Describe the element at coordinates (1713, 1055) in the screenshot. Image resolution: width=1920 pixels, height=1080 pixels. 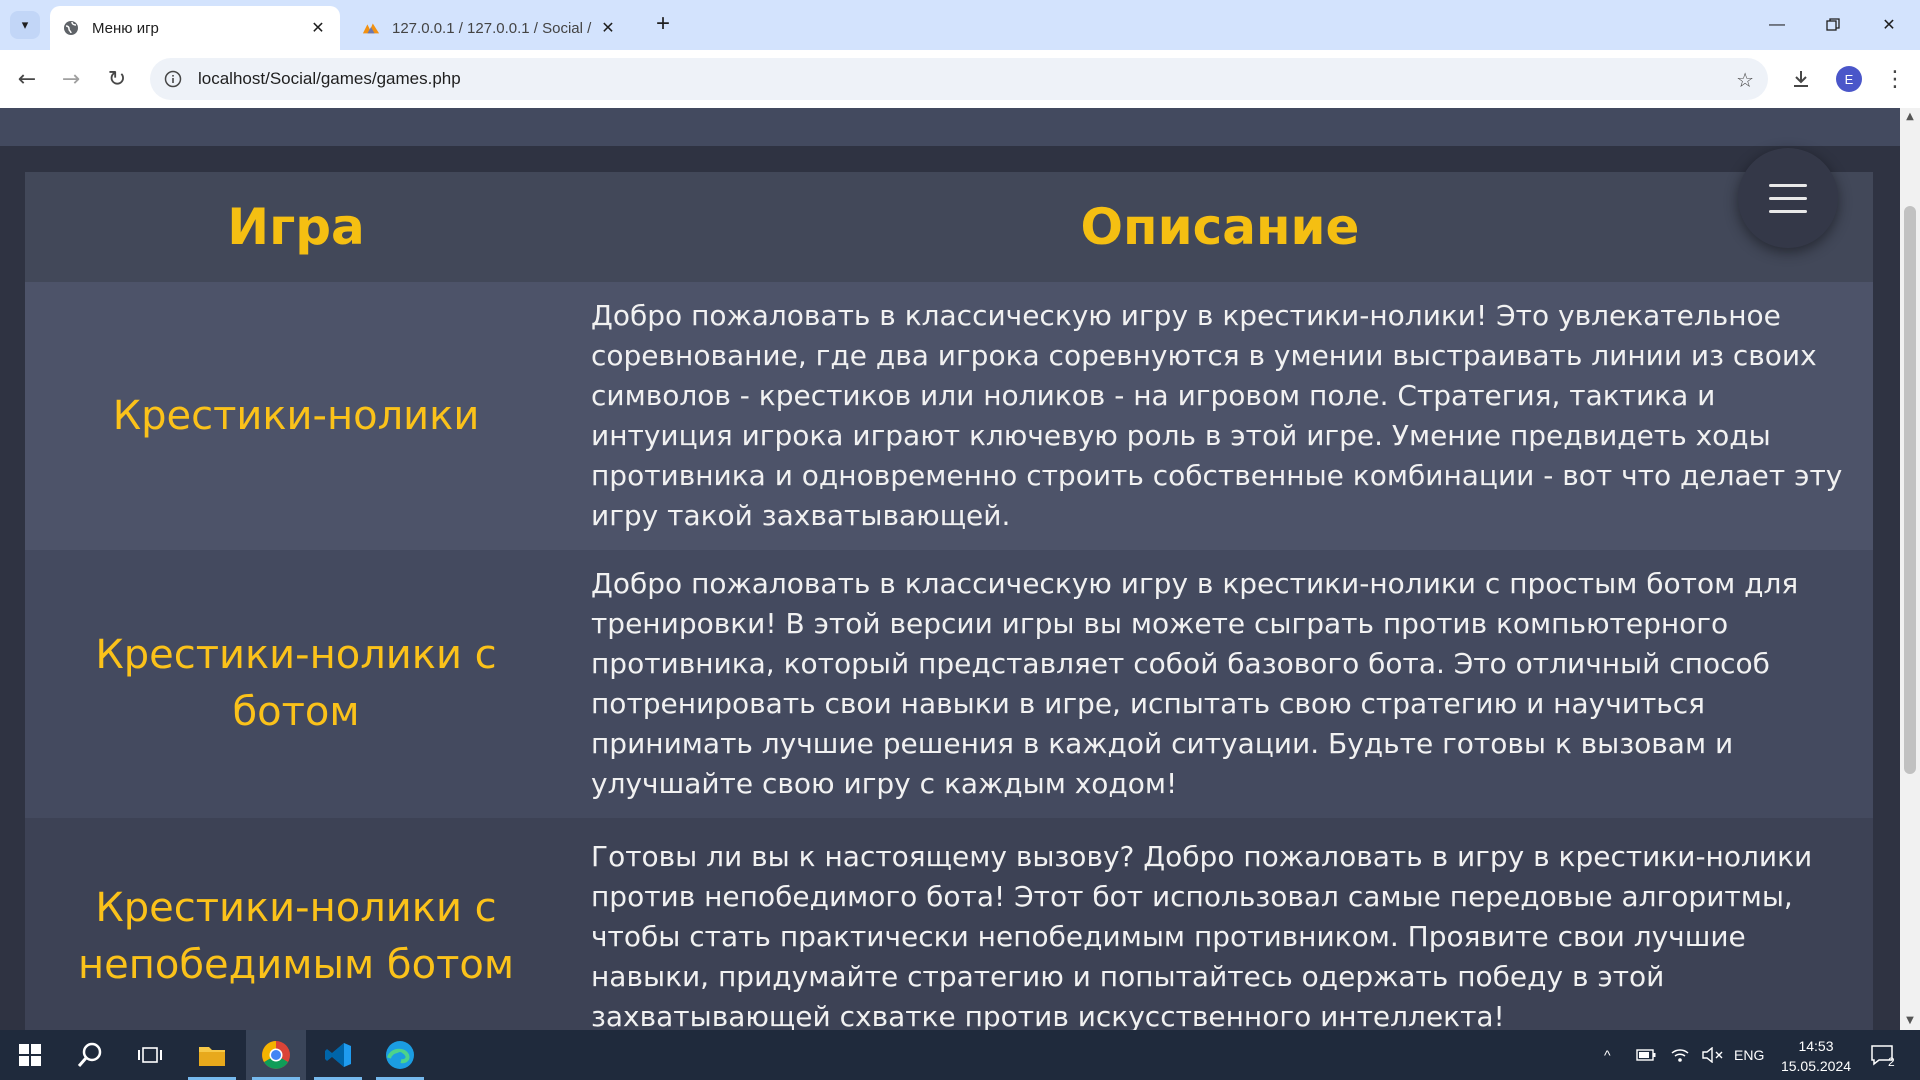
I see `volume-muted-icon` at that location.